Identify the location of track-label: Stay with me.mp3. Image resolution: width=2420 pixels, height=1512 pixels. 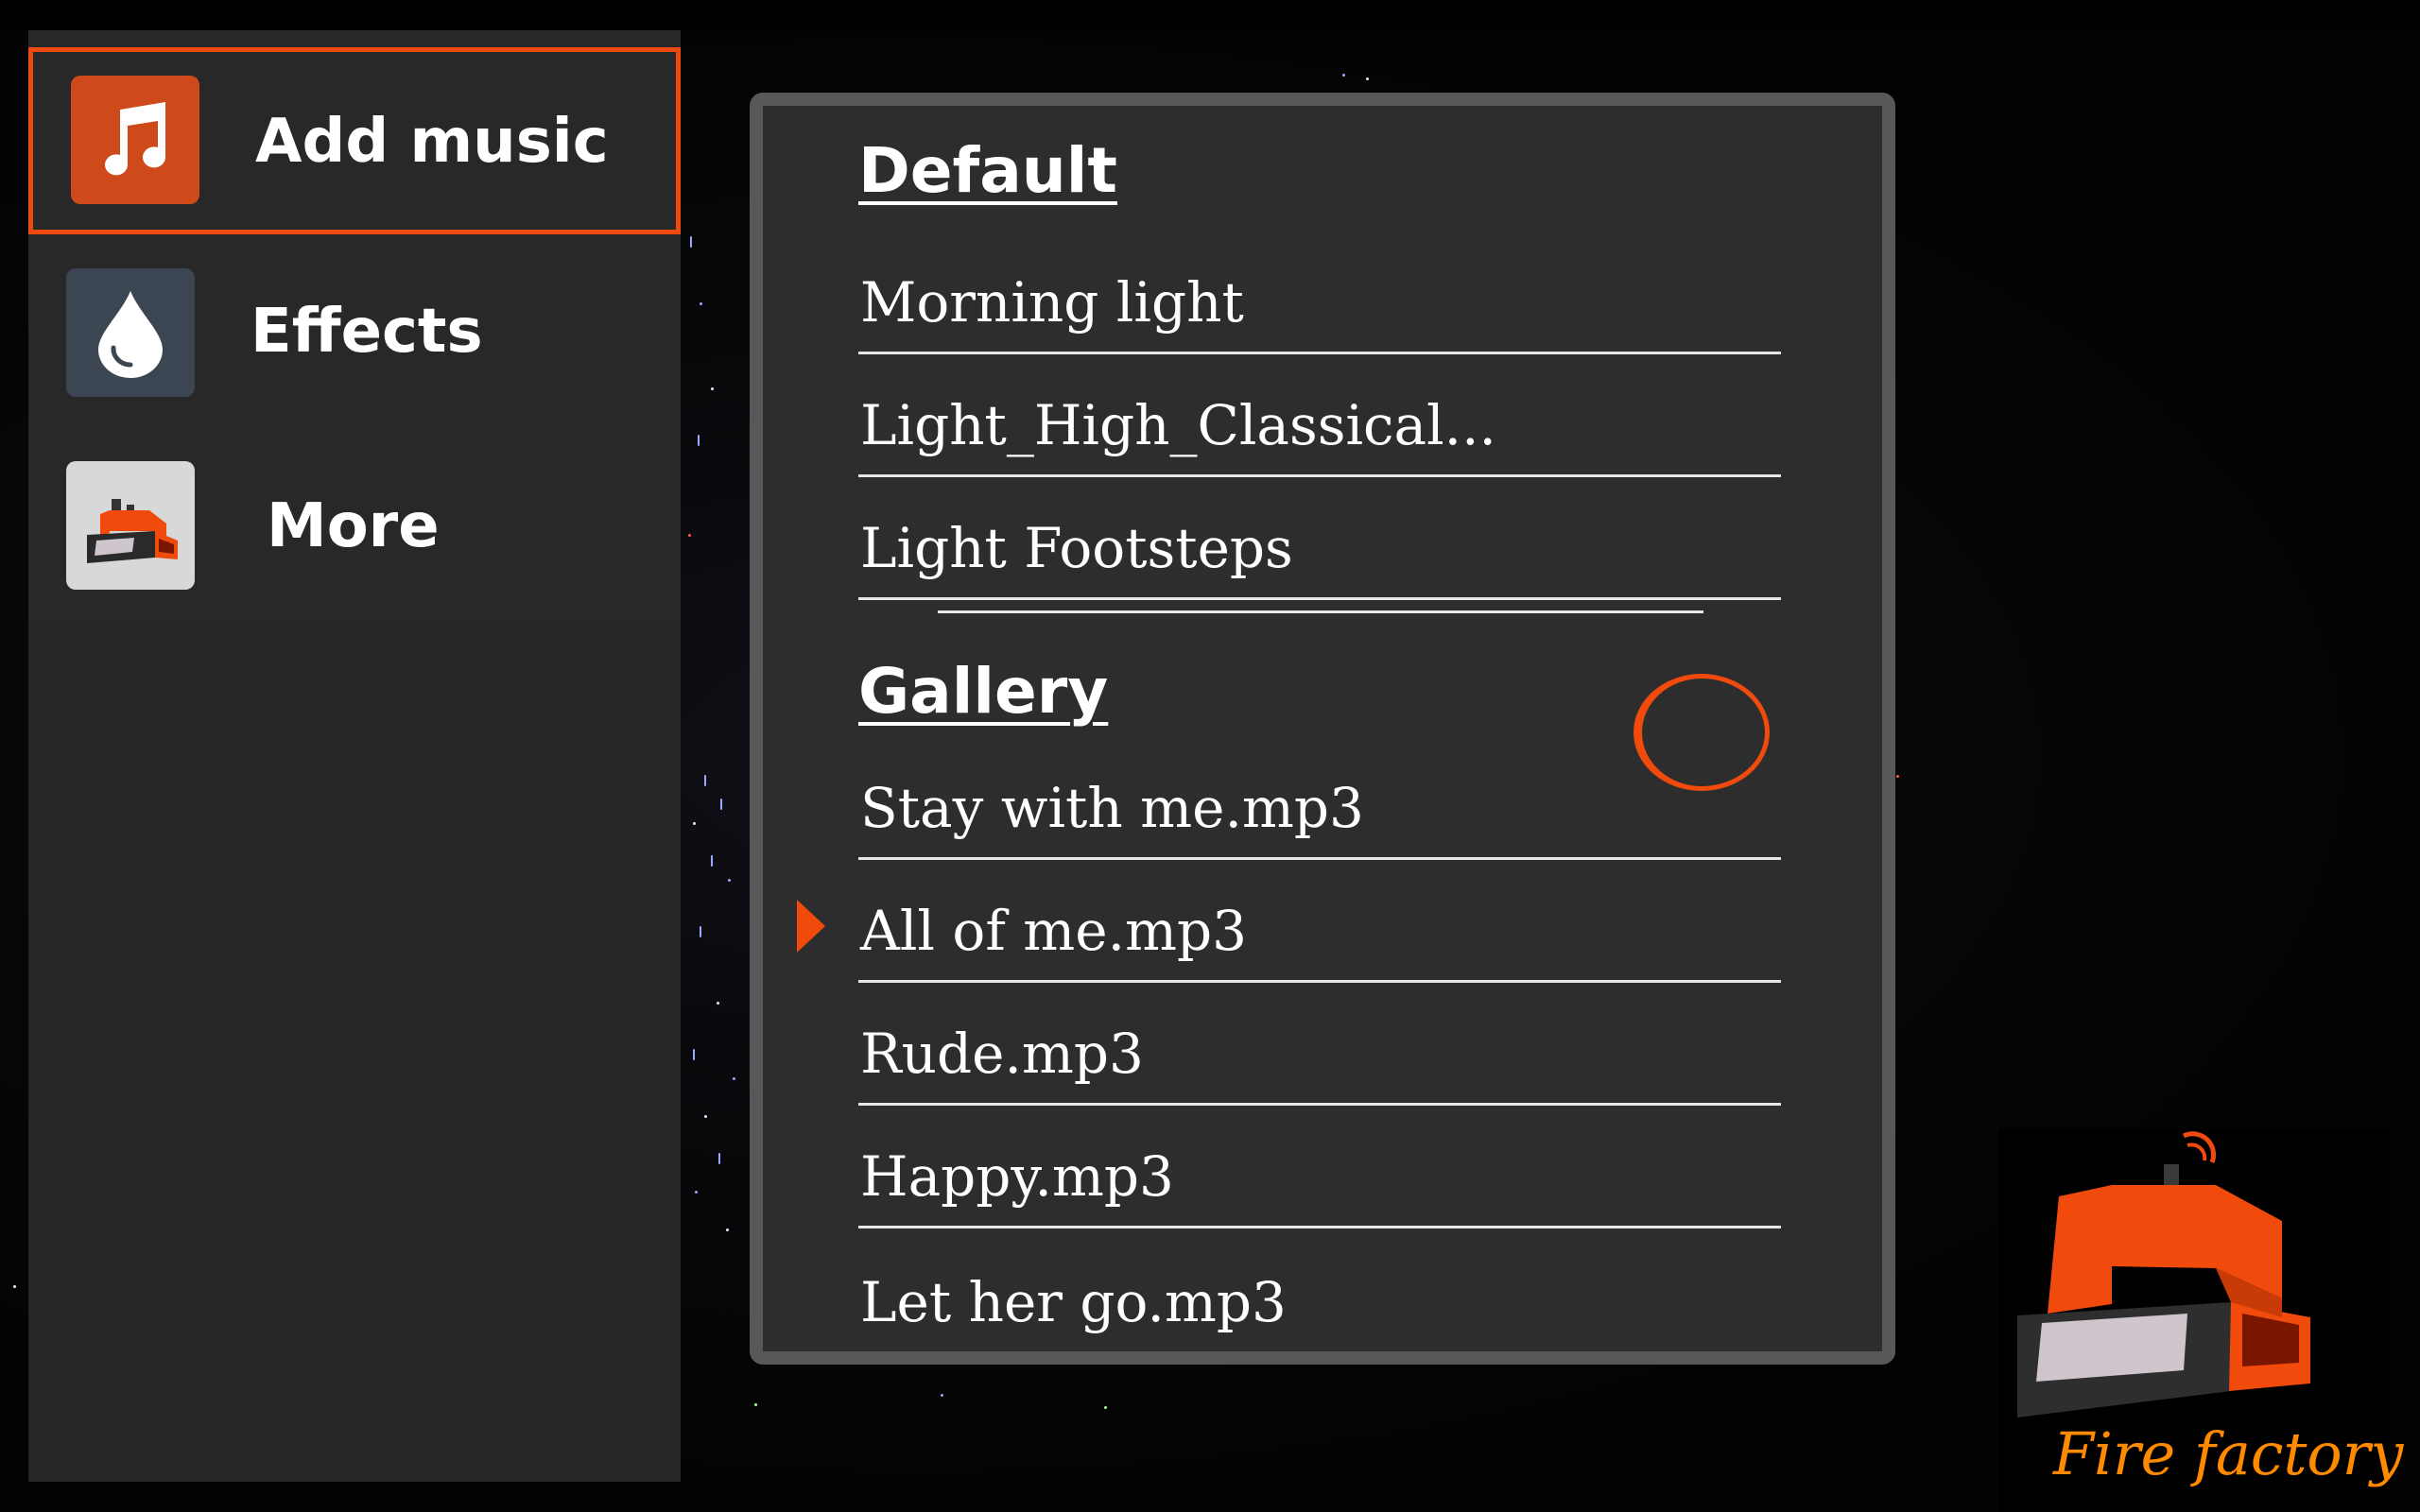
(1112, 808).